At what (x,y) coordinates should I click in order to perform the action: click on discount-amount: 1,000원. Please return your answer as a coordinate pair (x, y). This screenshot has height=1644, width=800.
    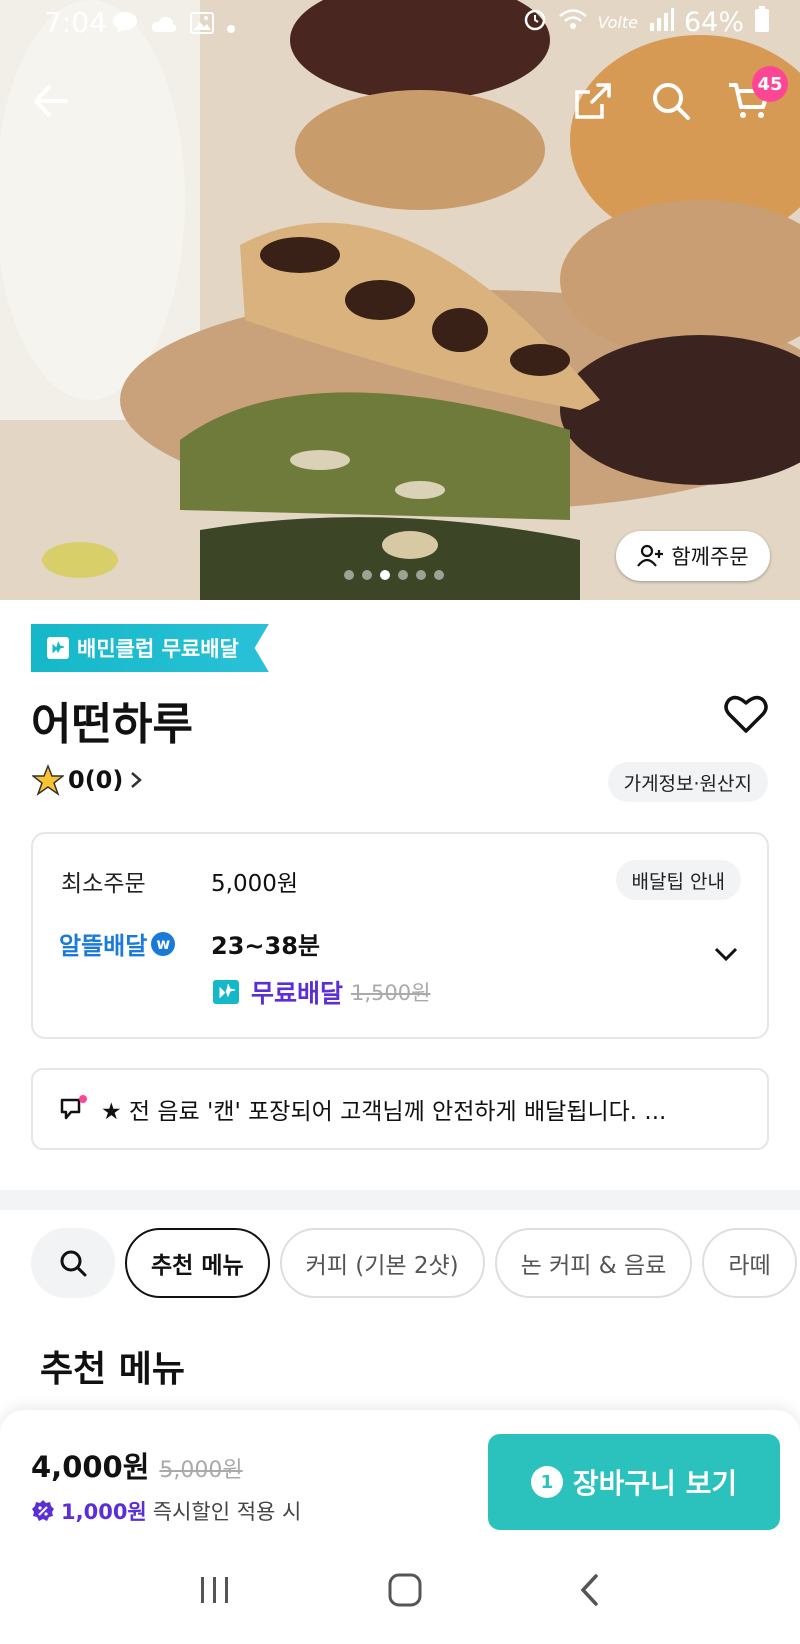
    Looking at the image, I should click on (104, 1512).